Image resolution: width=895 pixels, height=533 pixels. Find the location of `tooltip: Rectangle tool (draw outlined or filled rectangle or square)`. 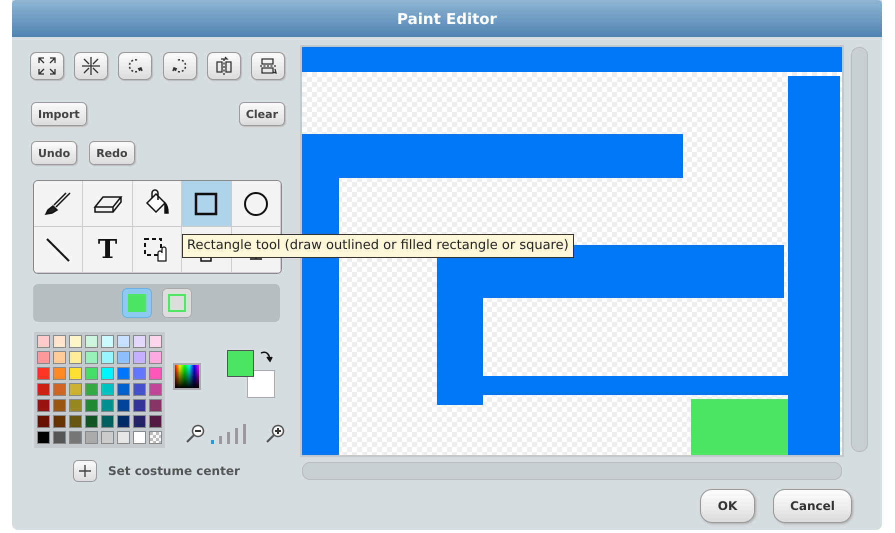

tooltip: Rectangle tool (draw outlined or filled rectangle or square) is located at coordinates (378, 246).